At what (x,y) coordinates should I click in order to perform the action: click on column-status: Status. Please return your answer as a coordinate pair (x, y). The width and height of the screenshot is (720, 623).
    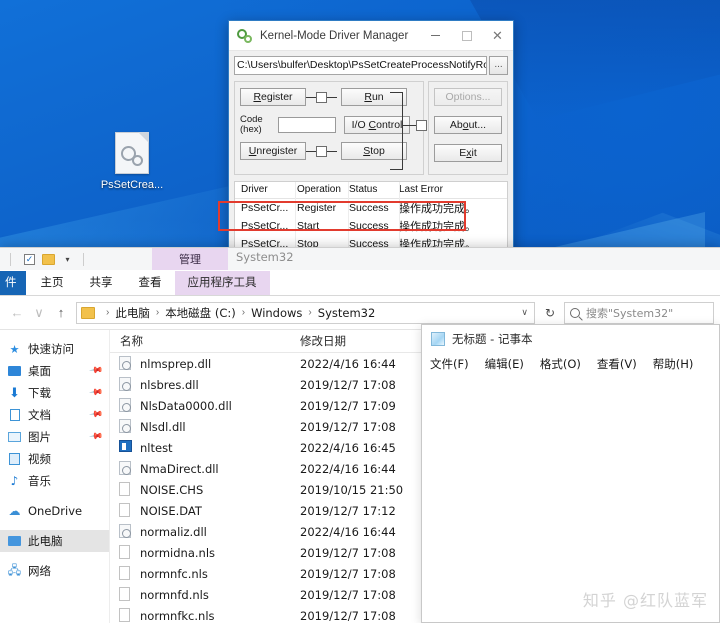
    Looking at the image, I should click on (368, 190).